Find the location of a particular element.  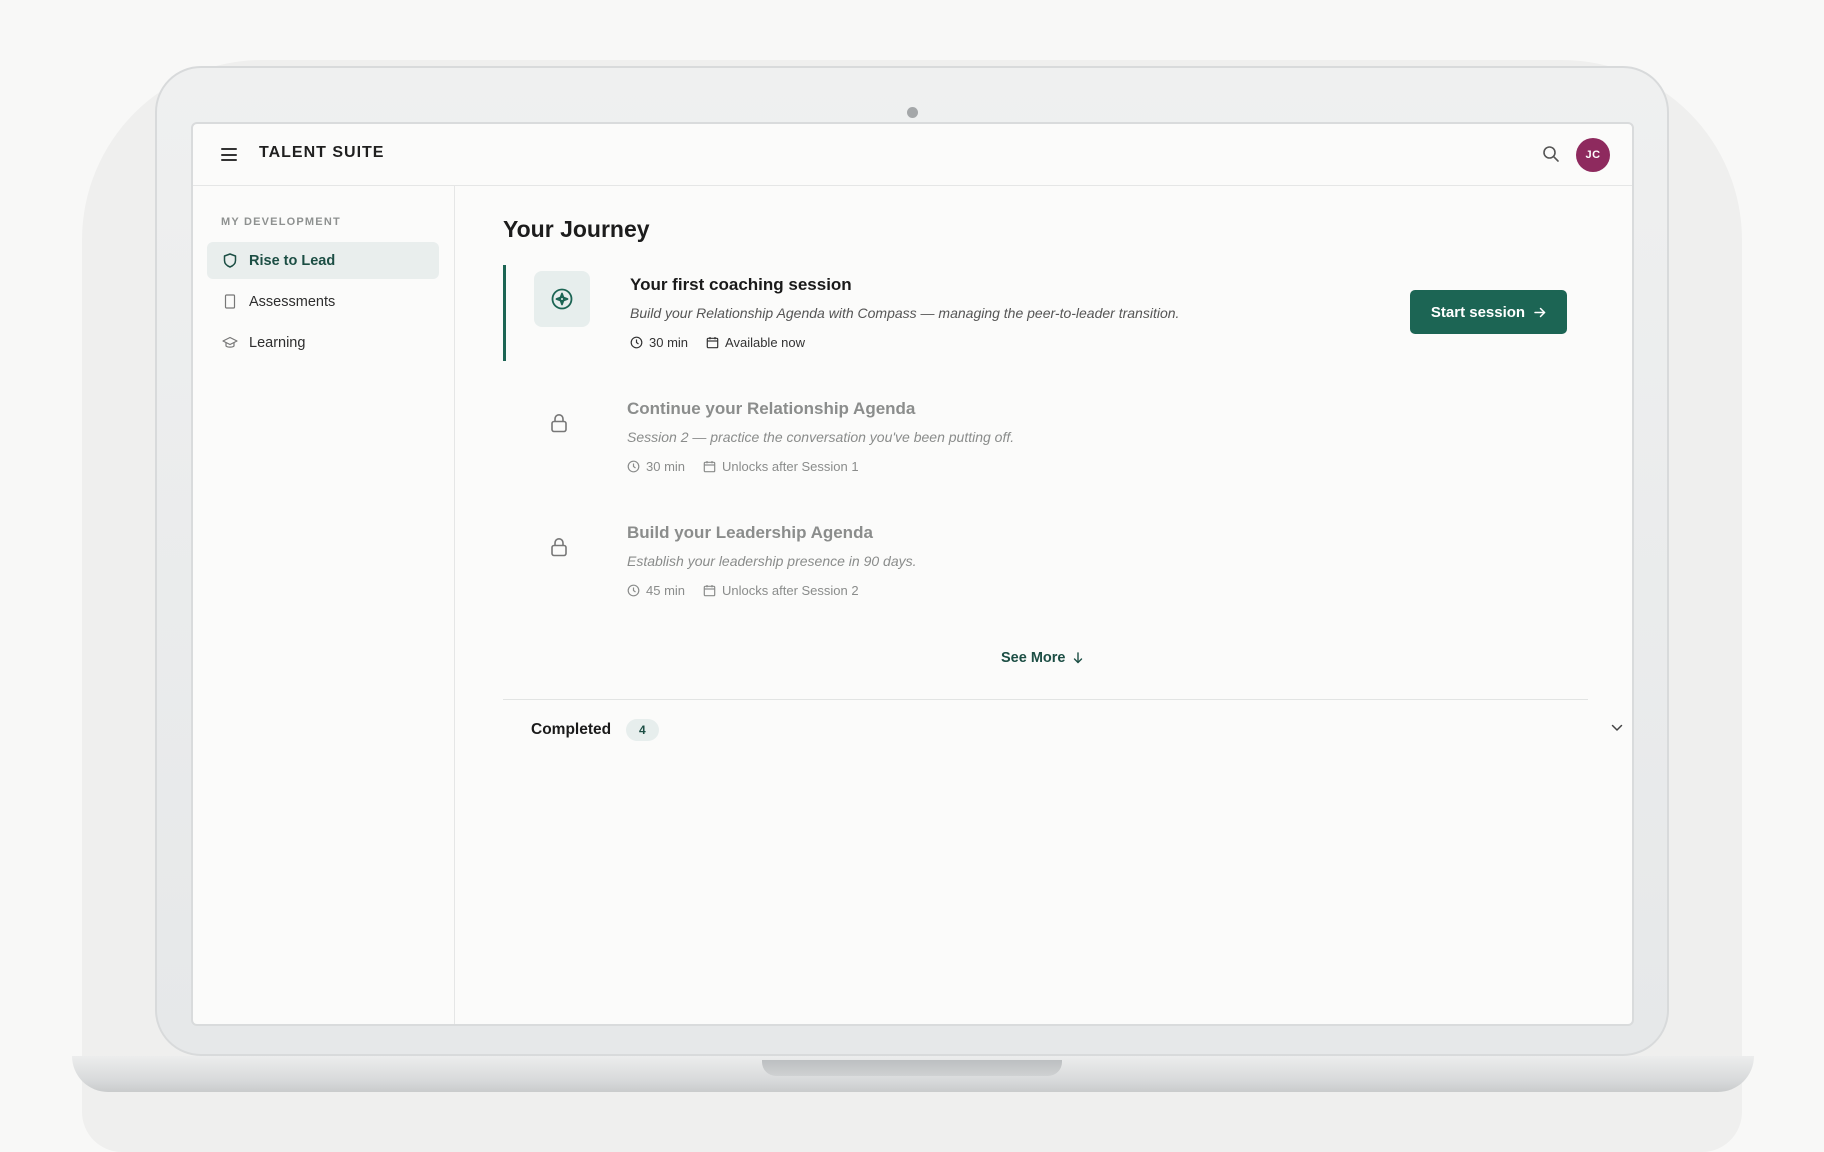

session-availability: Unlocks after Session 1 is located at coordinates (790, 466).